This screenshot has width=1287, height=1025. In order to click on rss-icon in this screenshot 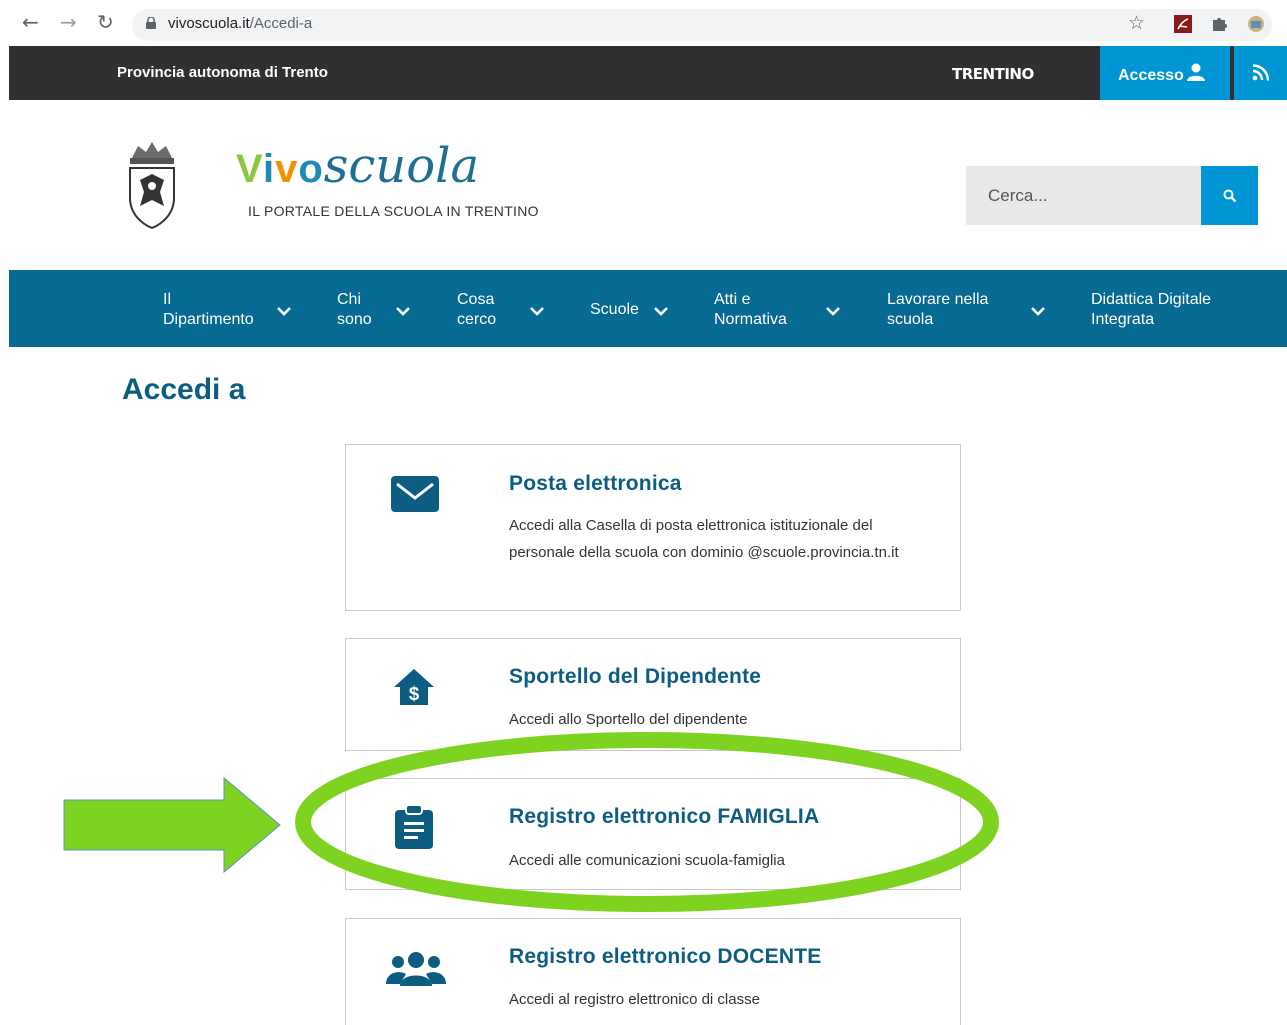, I will do `click(1260, 72)`.